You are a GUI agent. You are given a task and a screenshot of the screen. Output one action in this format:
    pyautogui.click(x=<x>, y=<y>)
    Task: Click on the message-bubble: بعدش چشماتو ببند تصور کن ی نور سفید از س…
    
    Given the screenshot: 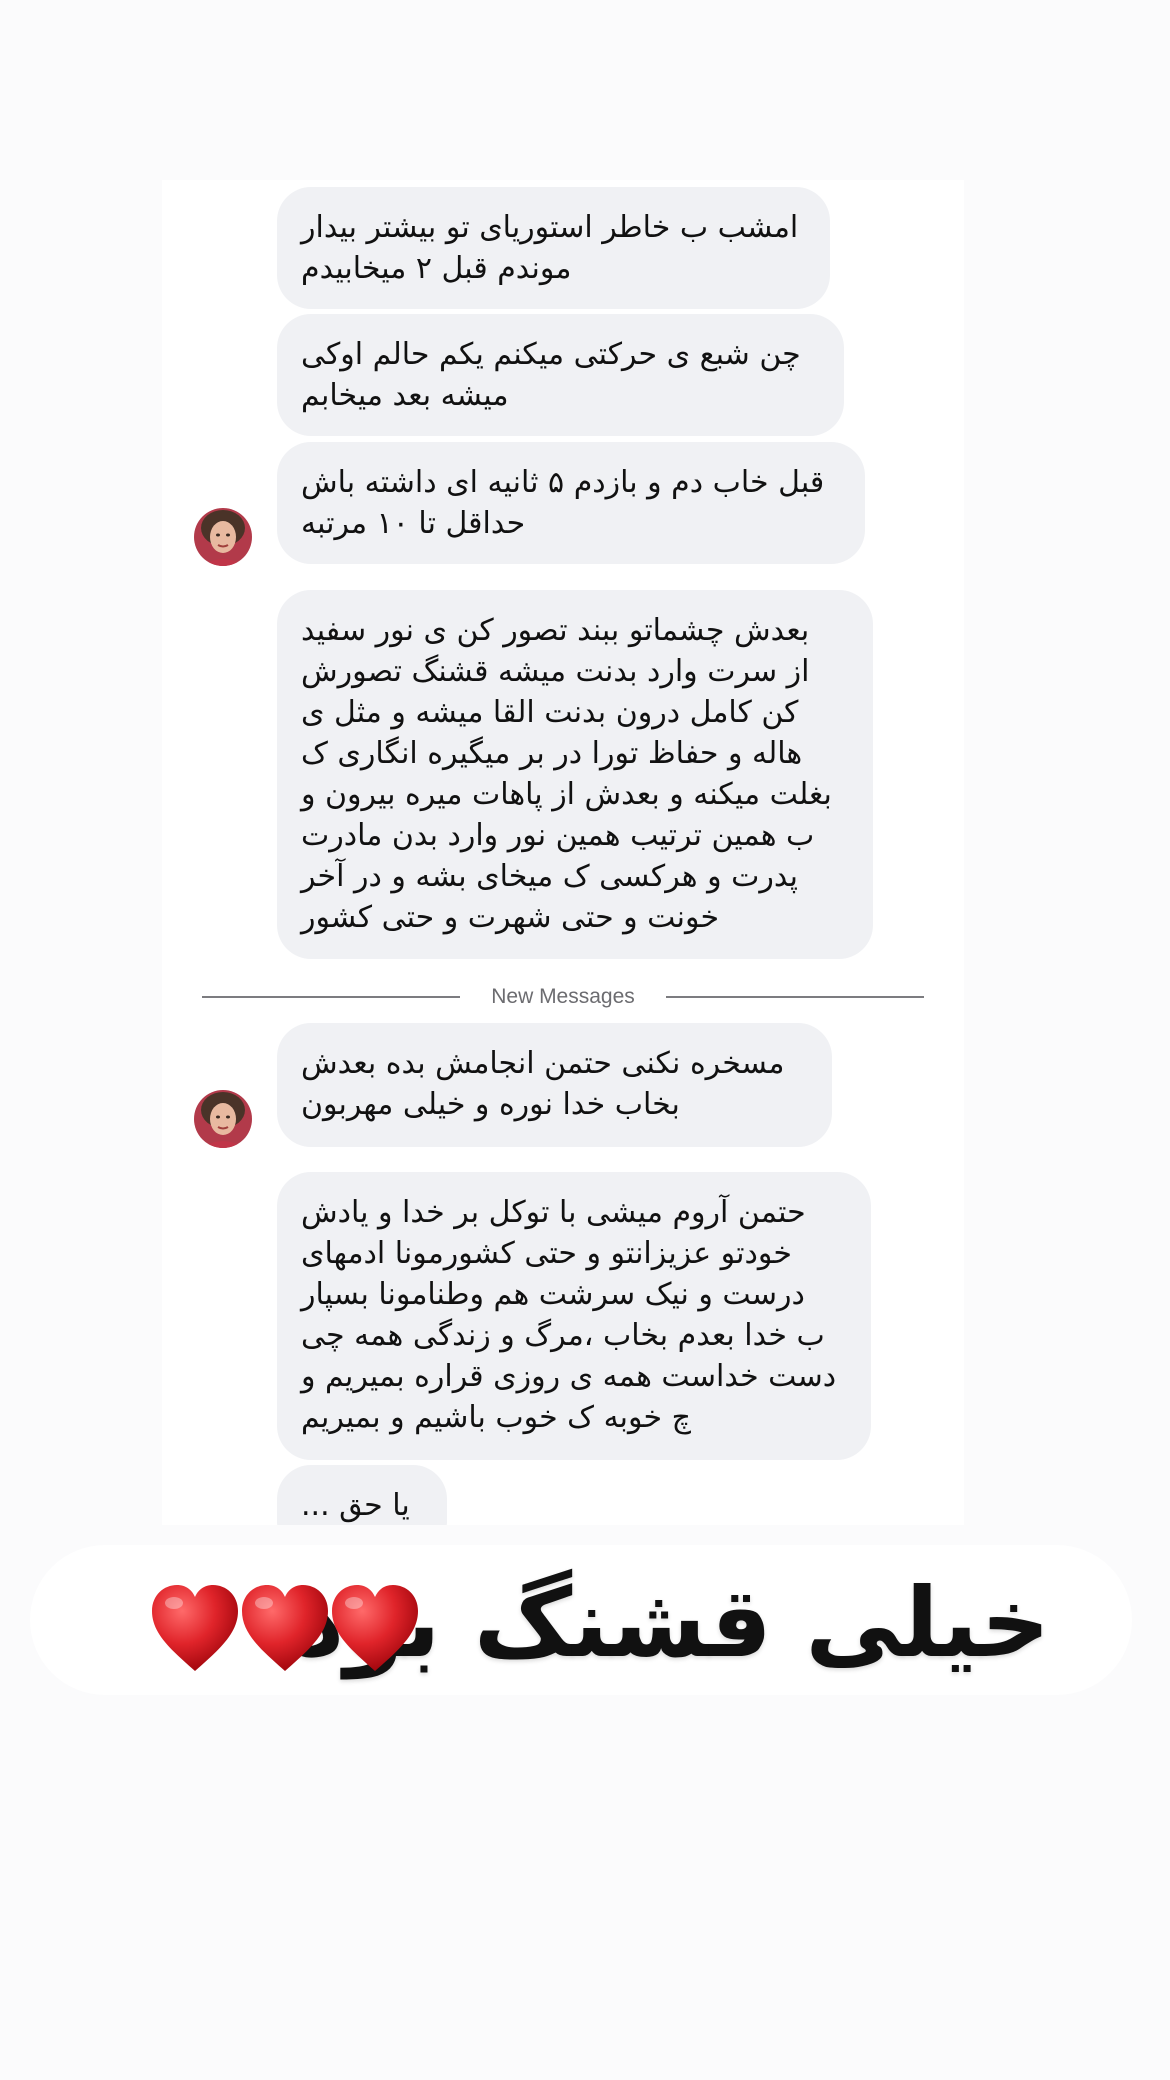 What is the action you would take?
    pyautogui.click(x=575, y=774)
    